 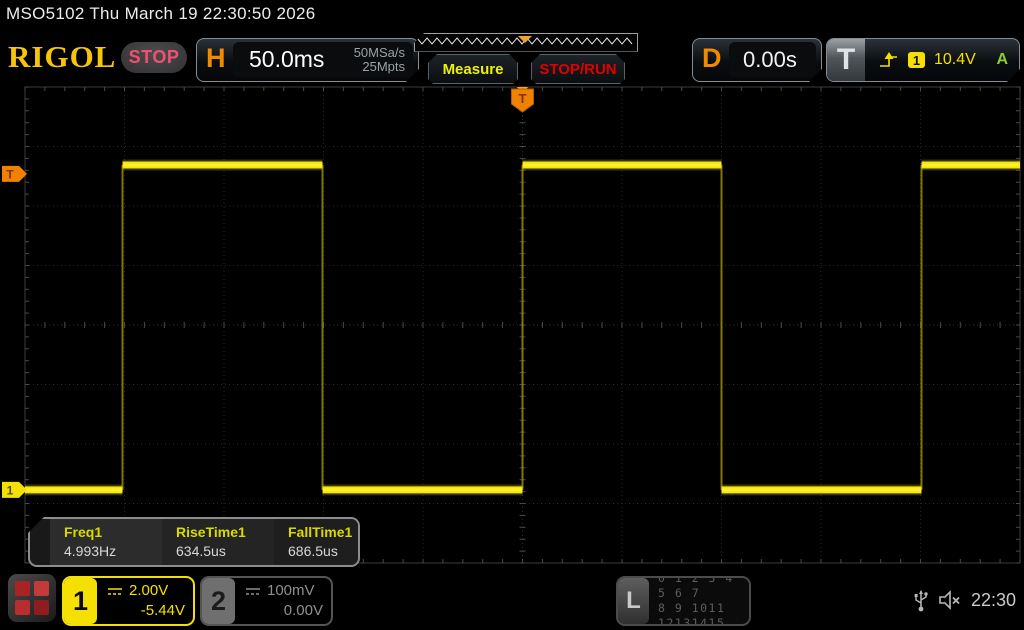 I want to click on delay-settings-box: D 0.00s, so click(x=757, y=60).